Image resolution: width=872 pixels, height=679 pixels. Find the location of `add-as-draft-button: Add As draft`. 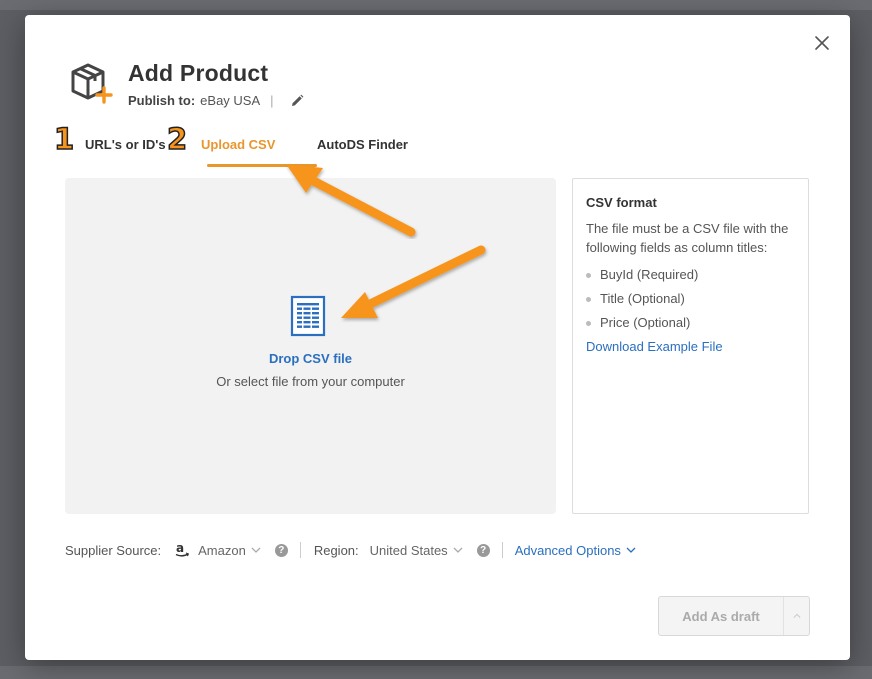

add-as-draft-button: Add As draft is located at coordinates (734, 616).